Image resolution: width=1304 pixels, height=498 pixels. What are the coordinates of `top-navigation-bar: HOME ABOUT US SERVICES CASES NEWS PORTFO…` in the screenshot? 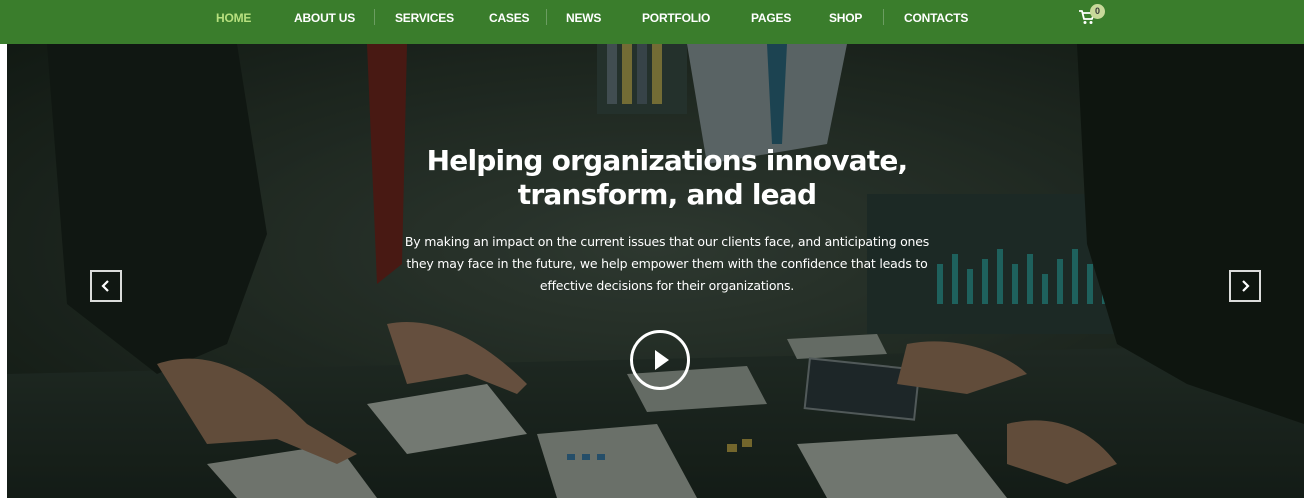 It's located at (652, 22).